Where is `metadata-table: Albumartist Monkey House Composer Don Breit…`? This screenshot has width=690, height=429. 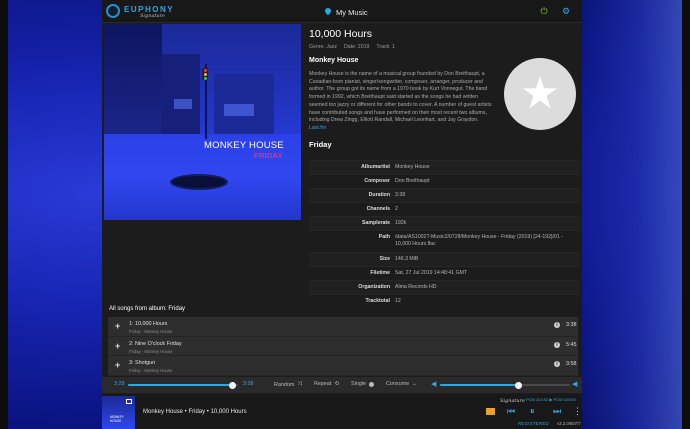 metadata-table: Albumartist Monkey House Composer Don Breit… is located at coordinates (444, 234).